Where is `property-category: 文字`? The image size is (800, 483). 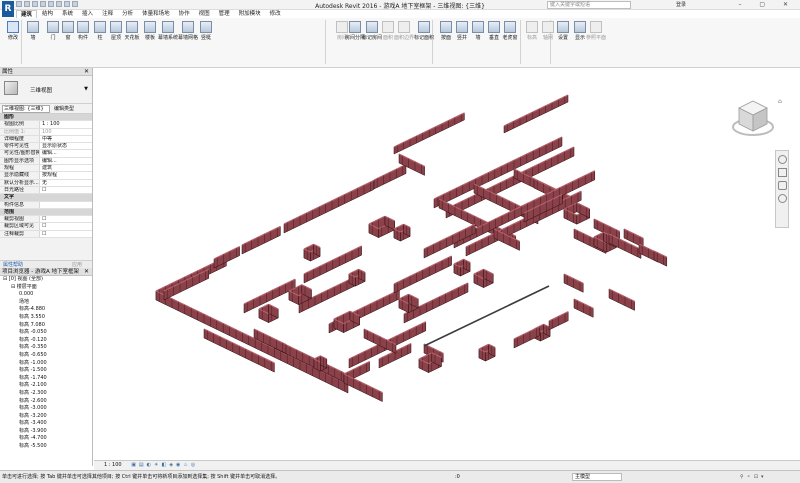
property-category: 文字 is located at coordinates (46, 198).